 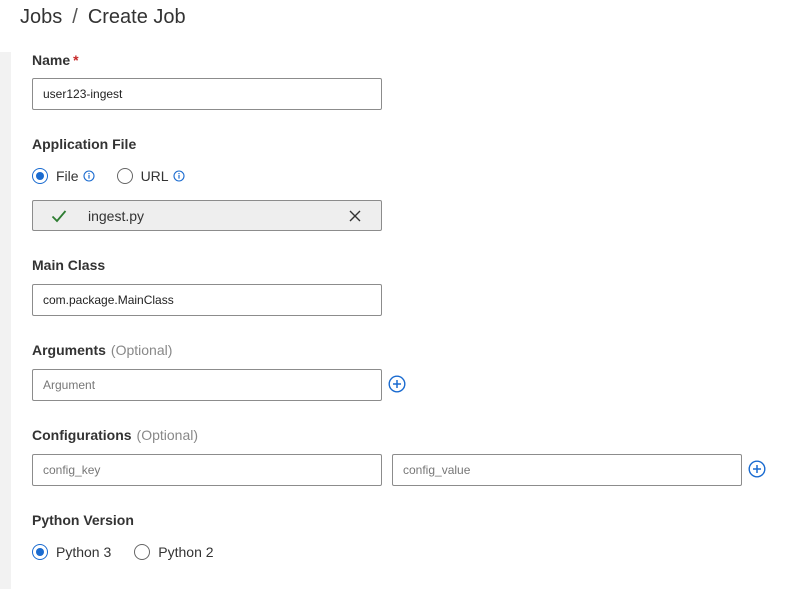 I want to click on add-argument-button, so click(x=397, y=384).